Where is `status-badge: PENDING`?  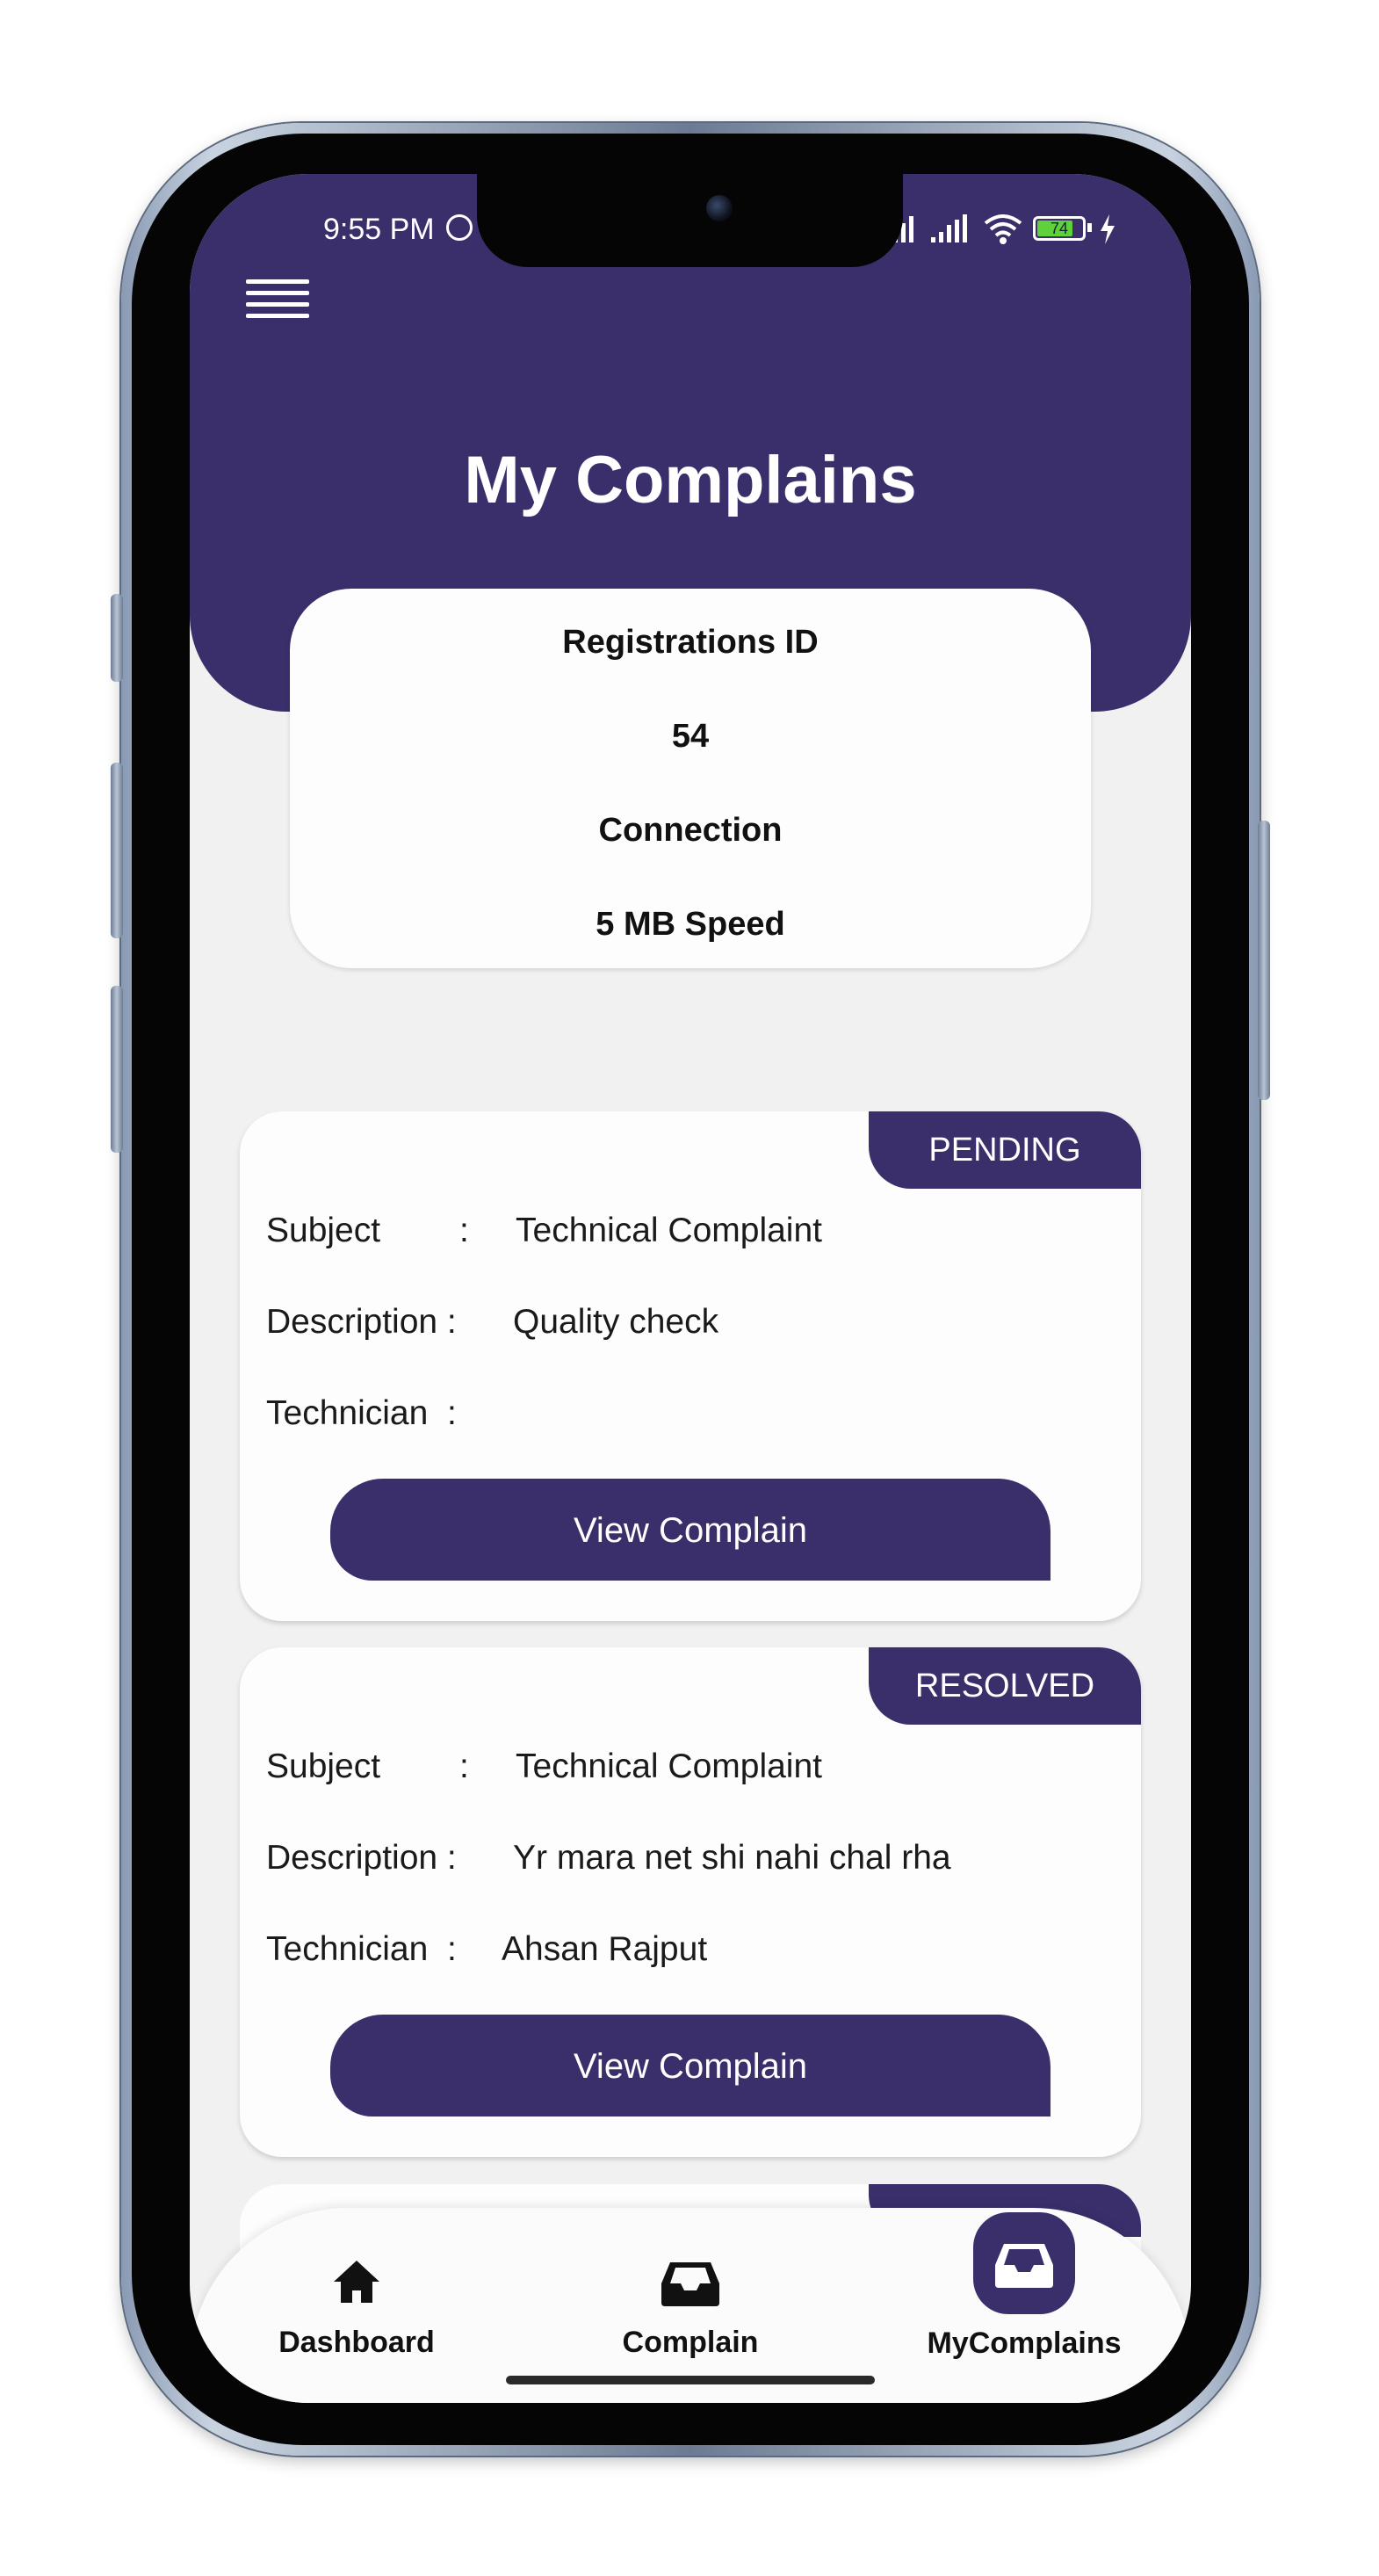
status-badge: PENDING is located at coordinates (1005, 1150).